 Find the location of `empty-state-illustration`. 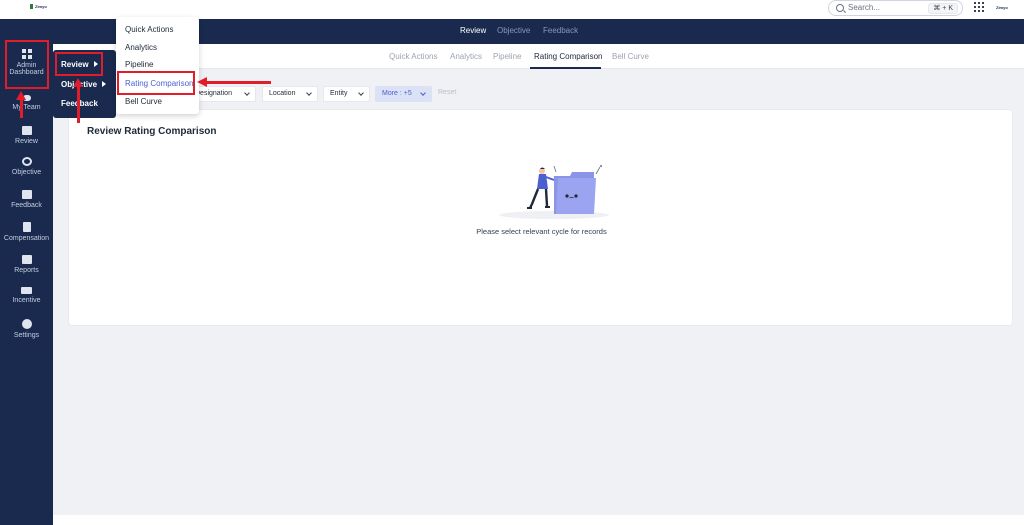

empty-state-illustration is located at coordinates (554, 192).